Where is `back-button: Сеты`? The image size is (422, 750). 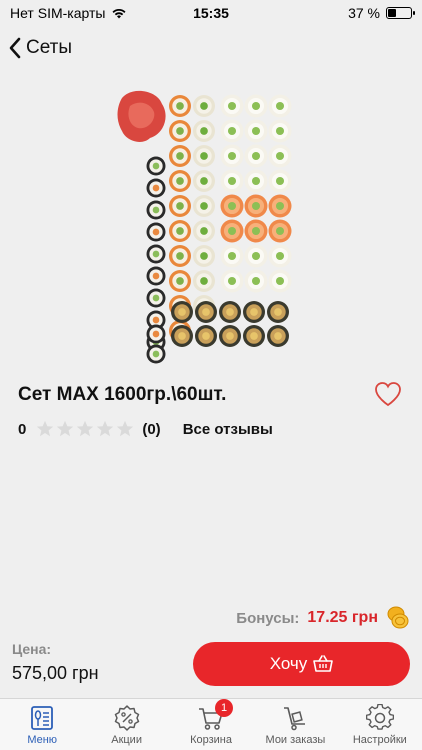
back-button: Сеты is located at coordinates (40, 48).